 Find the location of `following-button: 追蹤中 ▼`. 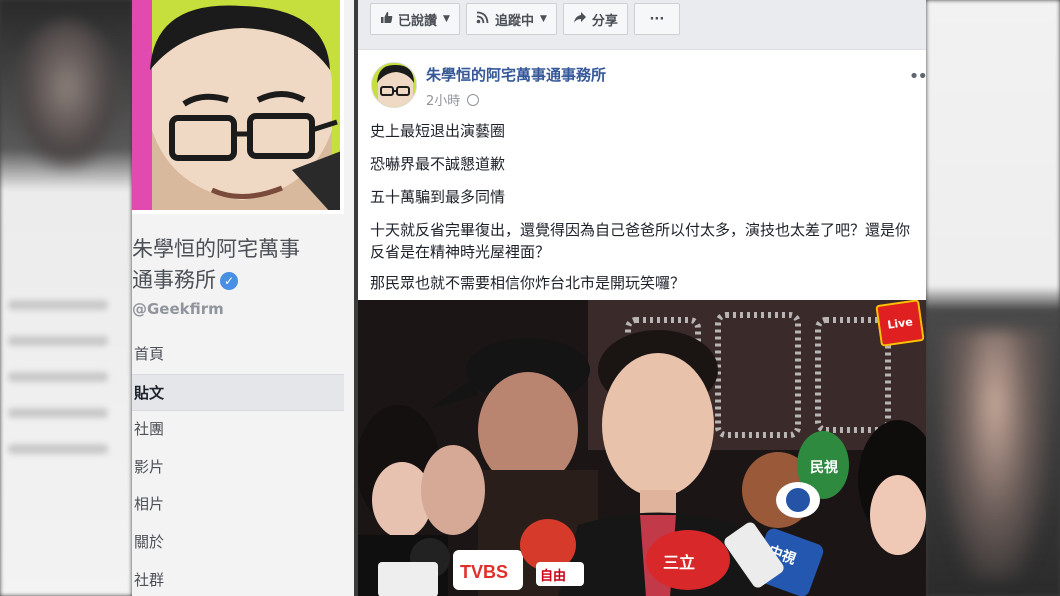

following-button: 追蹤中 ▼ is located at coordinates (511, 19).